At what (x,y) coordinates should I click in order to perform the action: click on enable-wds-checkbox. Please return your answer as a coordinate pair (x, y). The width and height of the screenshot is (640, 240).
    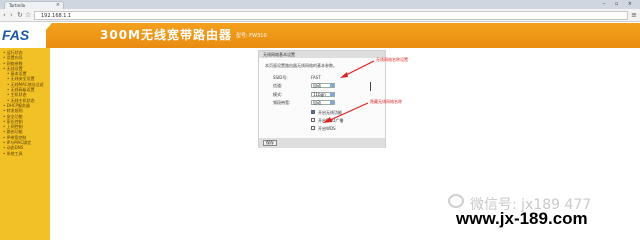
    Looking at the image, I should click on (313, 128).